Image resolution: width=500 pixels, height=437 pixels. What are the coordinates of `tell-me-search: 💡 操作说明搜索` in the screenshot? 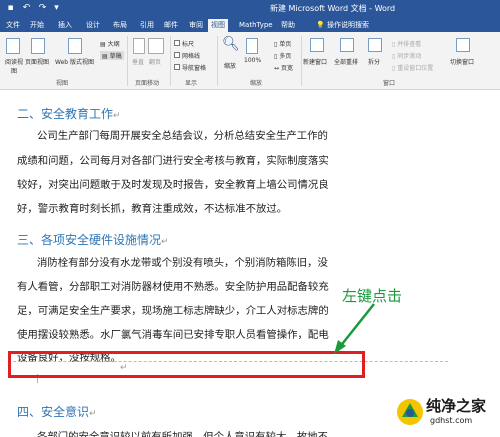 It's located at (342, 25).